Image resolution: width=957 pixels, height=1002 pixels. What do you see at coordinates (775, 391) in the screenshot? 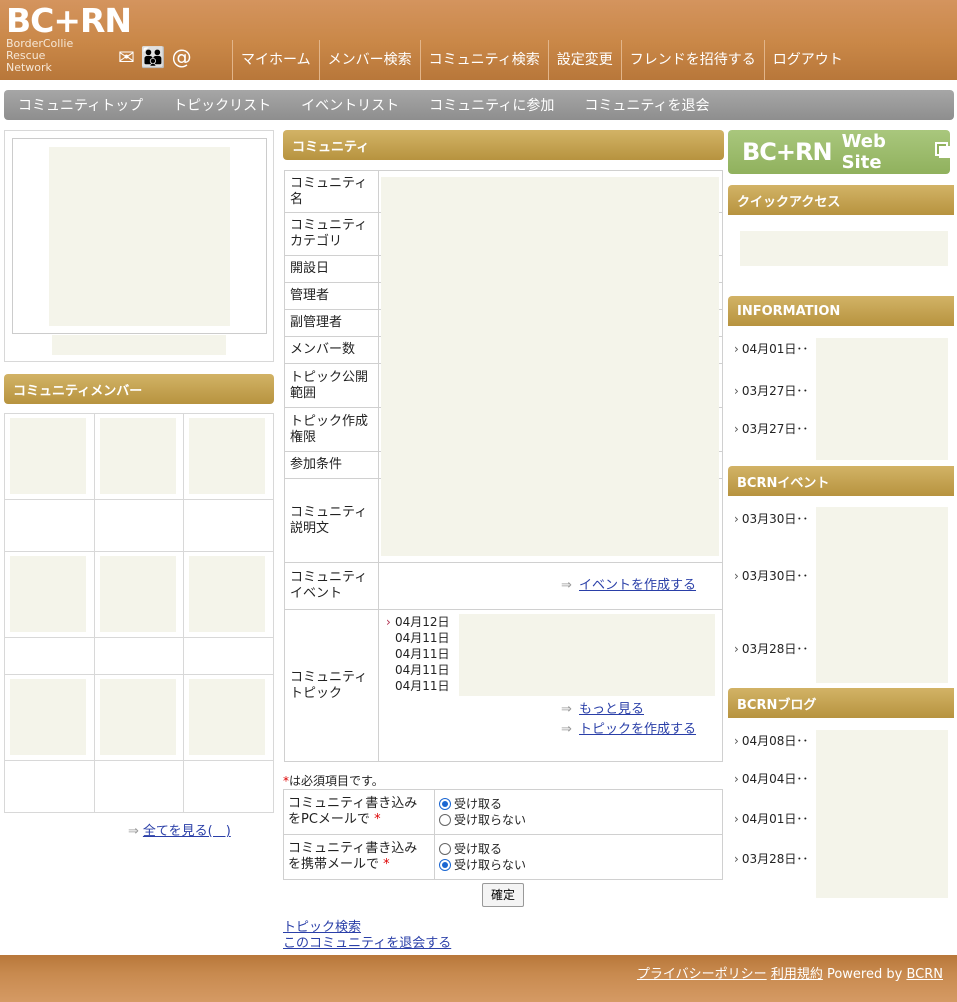
I see `info-date: 03月27日･･` at bounding box center [775, 391].